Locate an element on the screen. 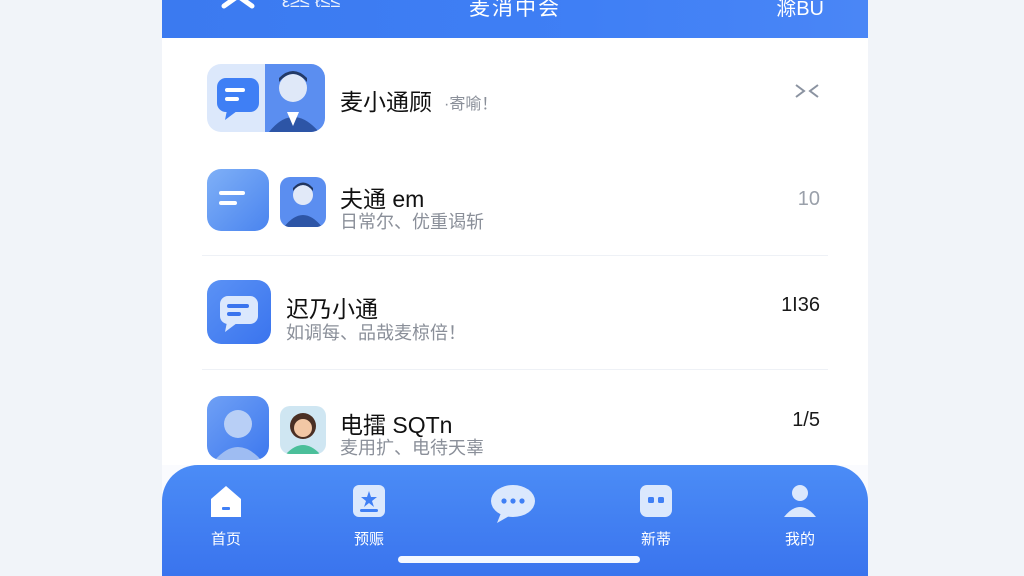 Image resolution: width=1024 pixels, height=576 pixels. conversation-preview: 麦用扩、电待天辜 is located at coordinates (412, 448).